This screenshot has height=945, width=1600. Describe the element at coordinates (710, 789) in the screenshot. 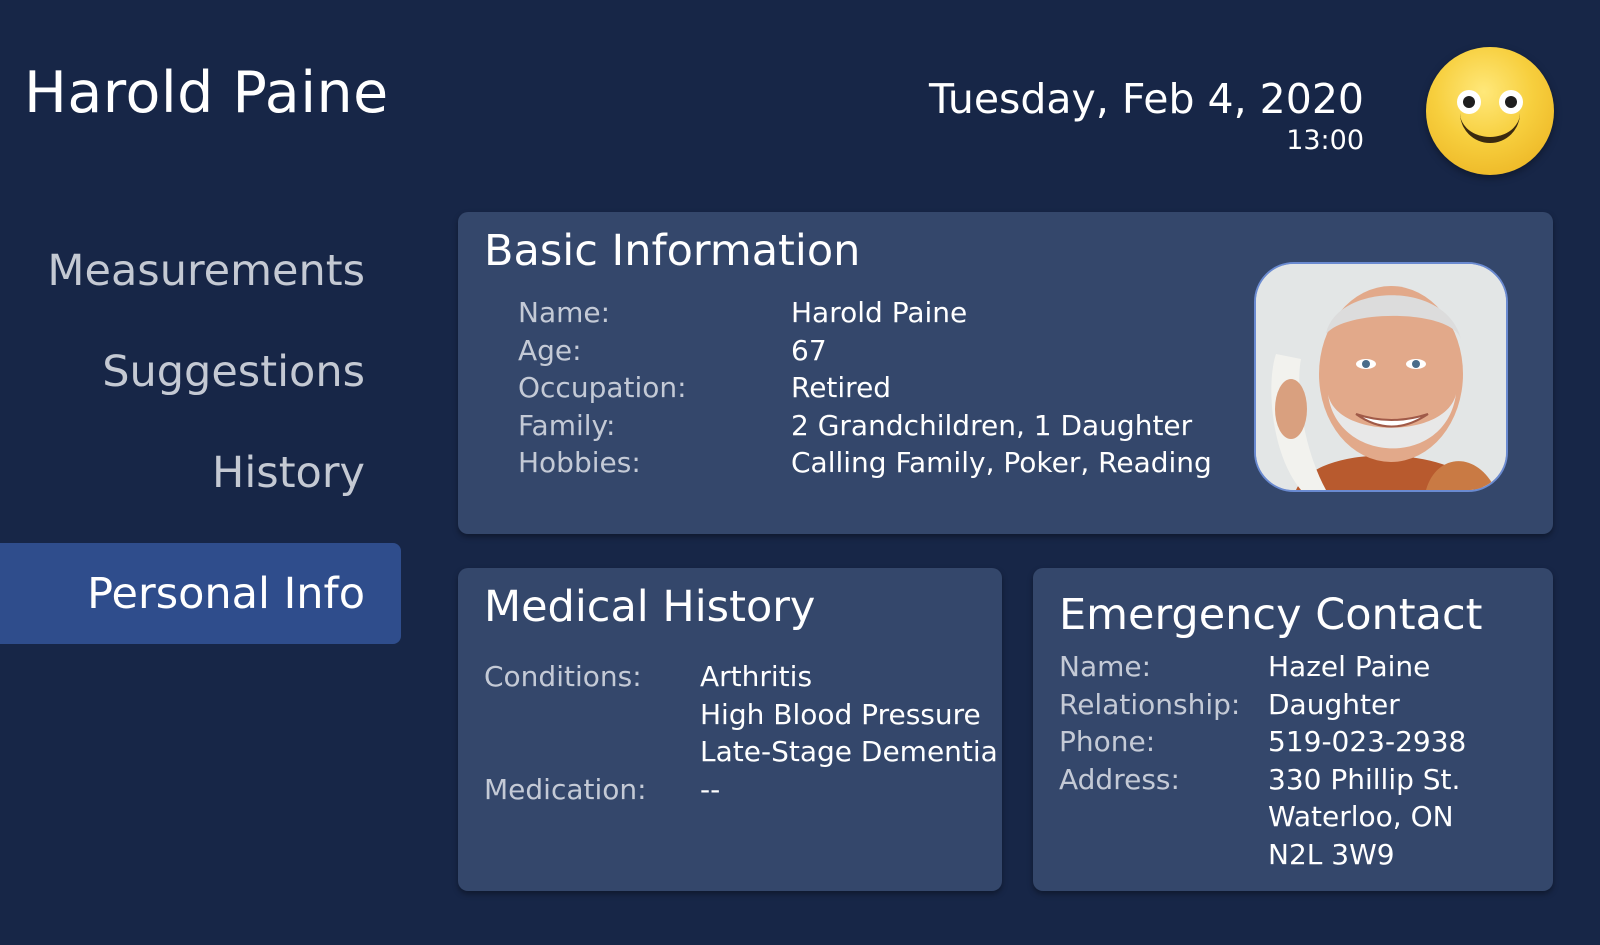

I see `medication-value: --` at that location.